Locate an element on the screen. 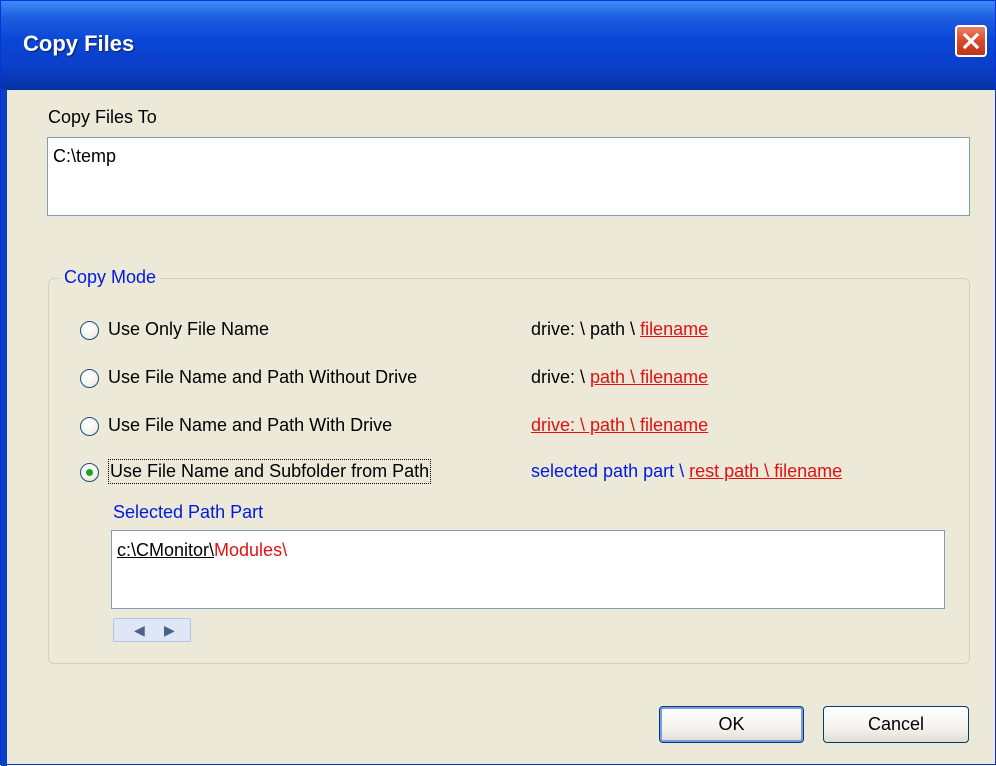  radio-use-only-file-name is located at coordinates (89, 330).